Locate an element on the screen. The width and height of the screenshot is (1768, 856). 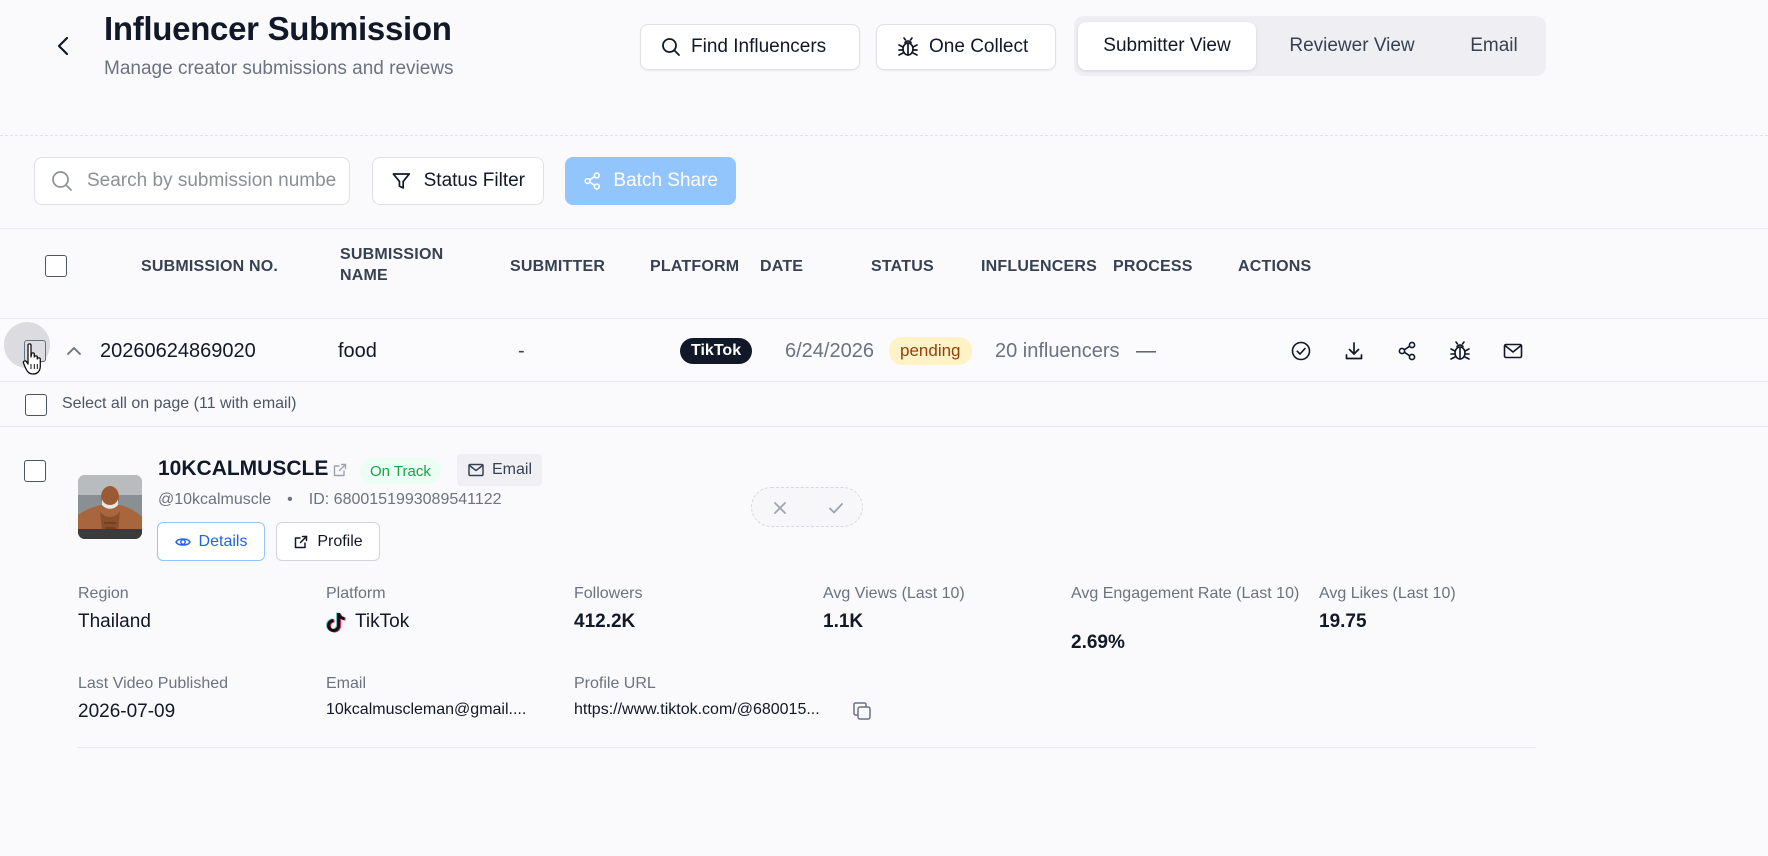
search-box is located at coordinates (192, 181).